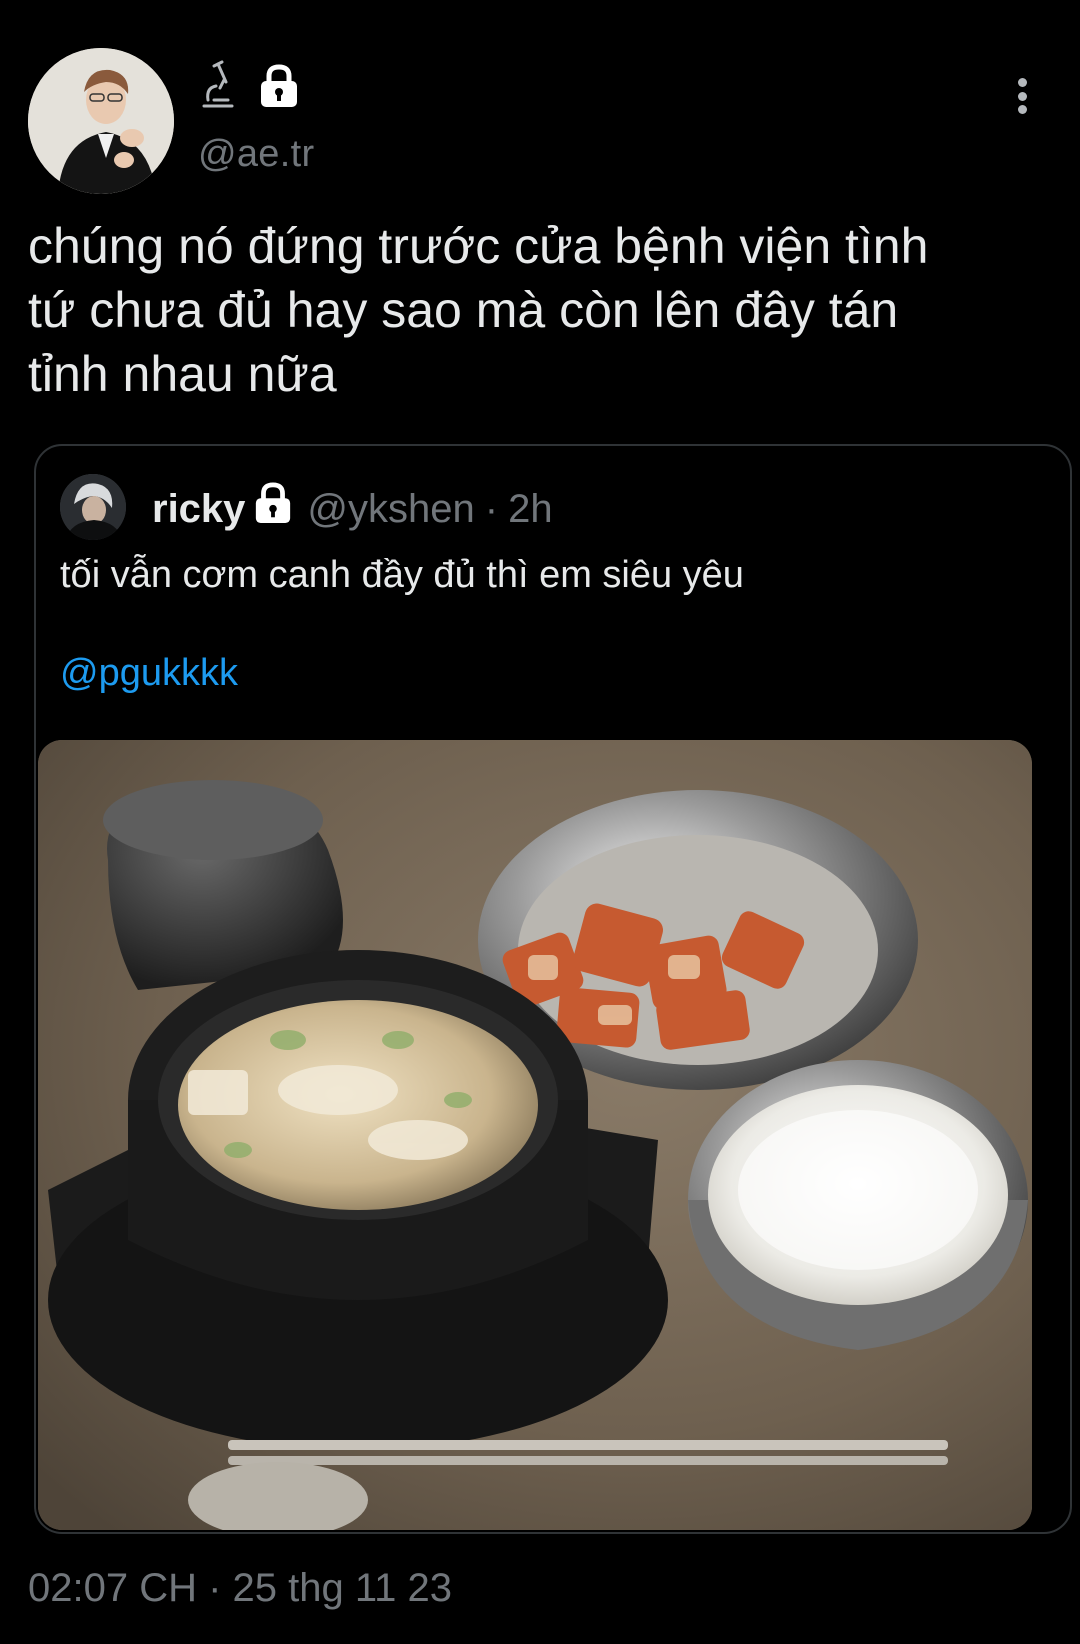 The height and width of the screenshot is (1644, 1080). I want to click on more-options-icon, so click(1022, 96).